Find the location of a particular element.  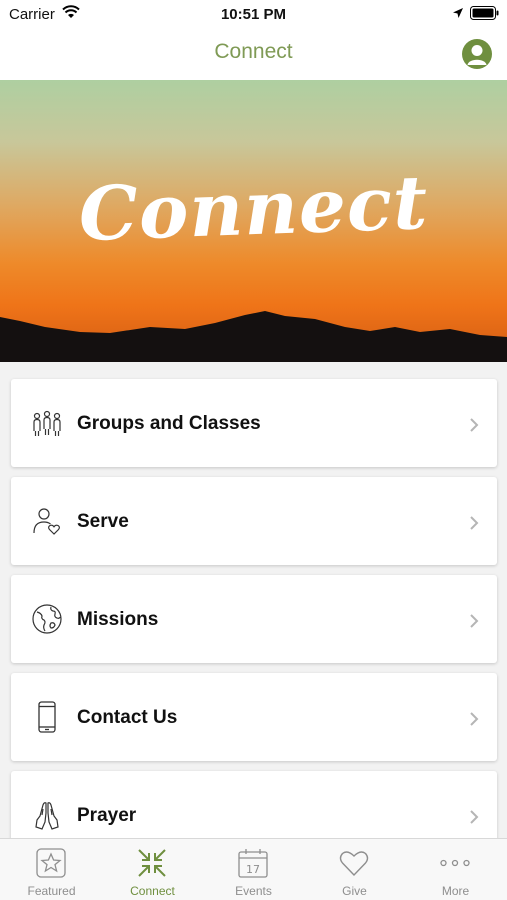

tab-bar: Featured Connect 17 Events Give More is located at coordinates (253, 869).